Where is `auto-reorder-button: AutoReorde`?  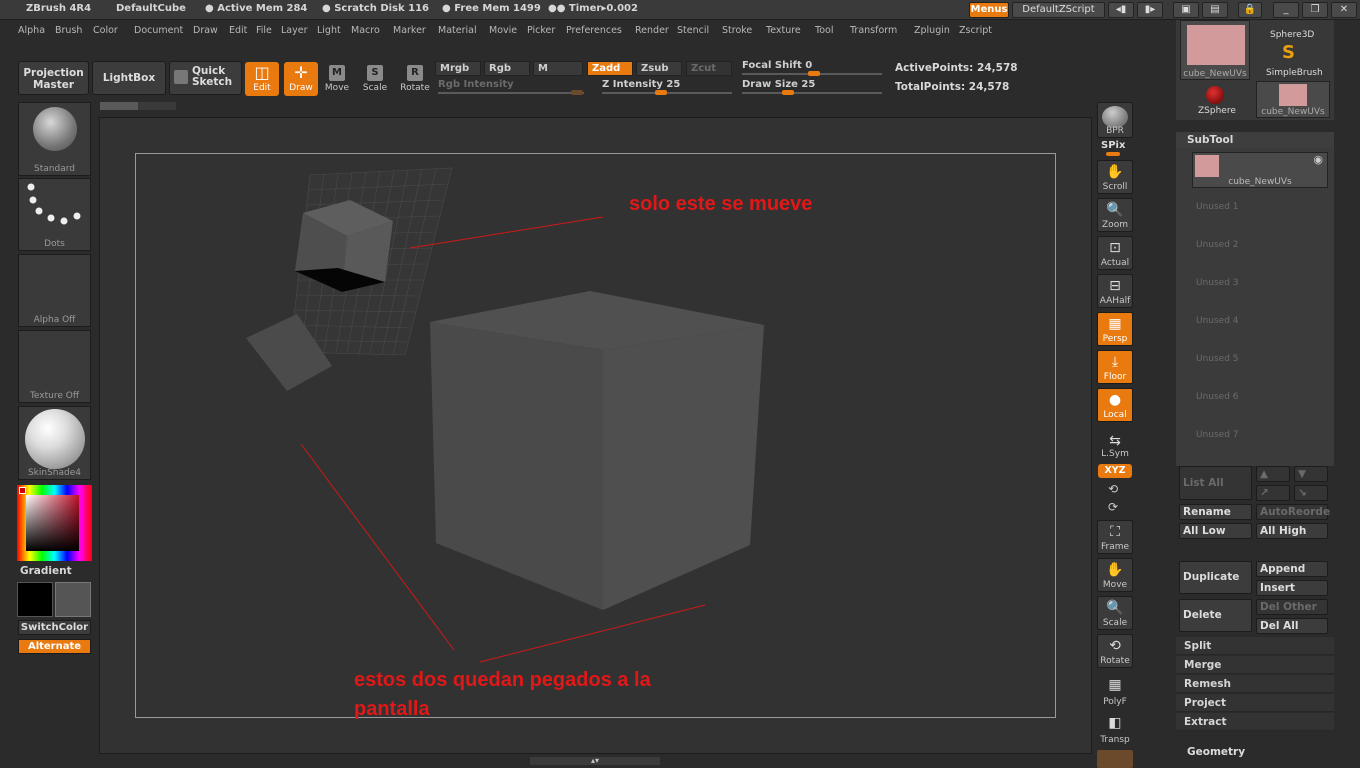
auto-reorder-button: AutoReorde is located at coordinates (1293, 512).